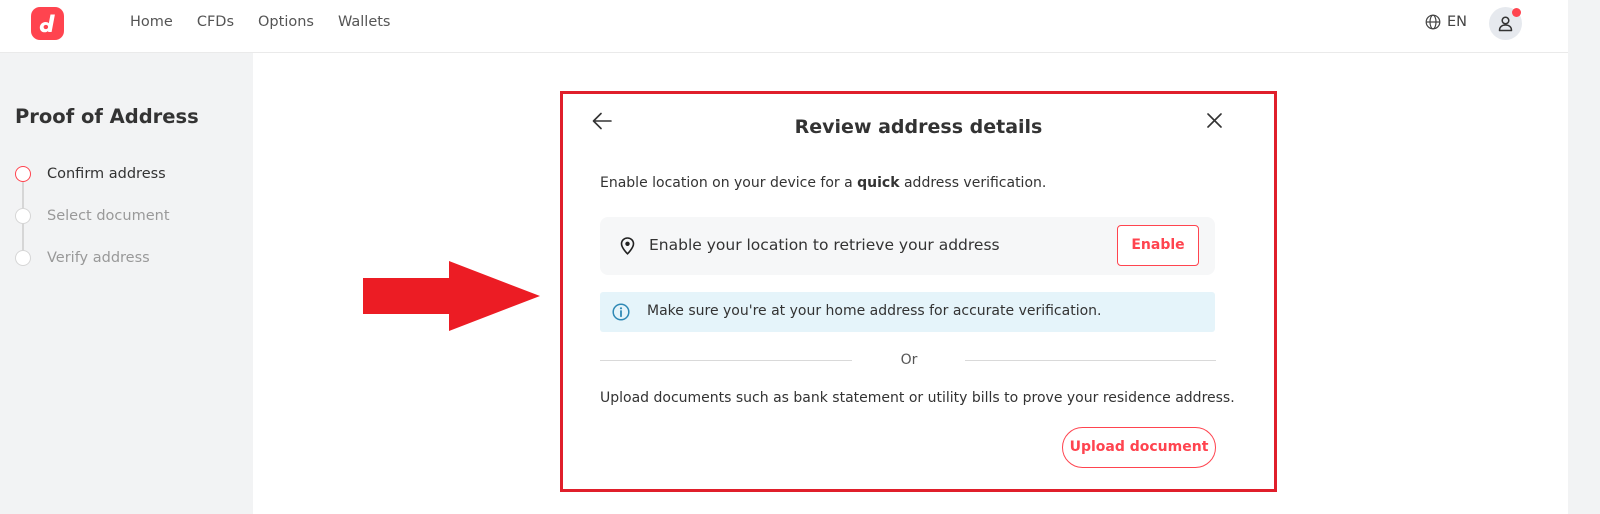  Describe the element at coordinates (98, 258) in the screenshot. I see `step-label: Verify address` at that location.